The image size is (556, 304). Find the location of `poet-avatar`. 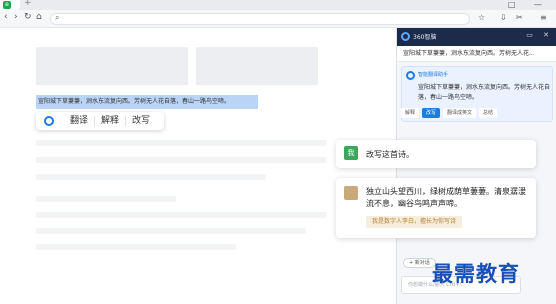

poet-avatar is located at coordinates (351, 193).